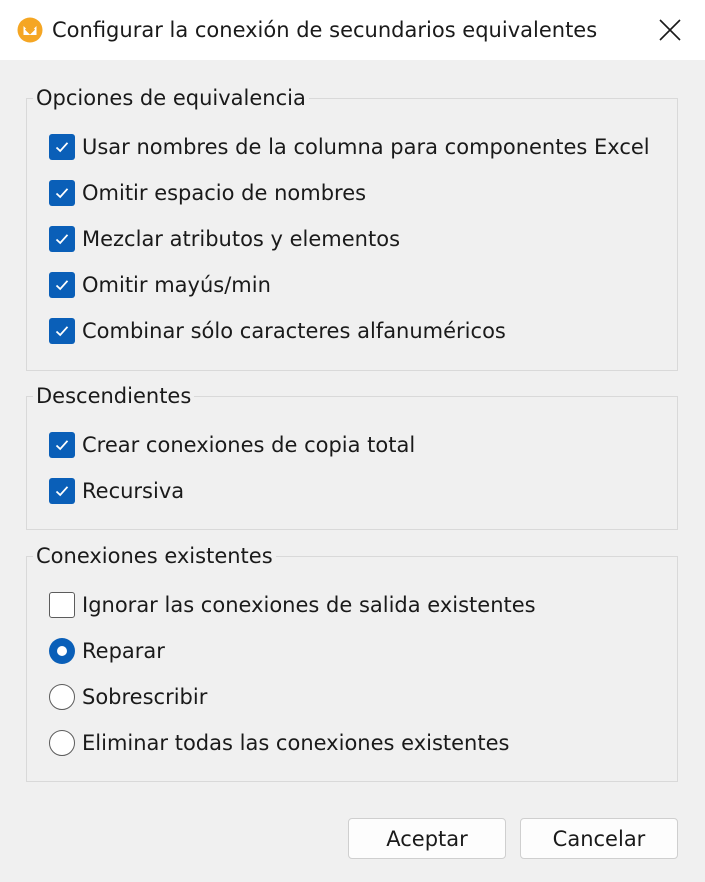  Describe the element at coordinates (249, 445) in the screenshot. I see `option-label: Crear conexiones de copia total` at that location.